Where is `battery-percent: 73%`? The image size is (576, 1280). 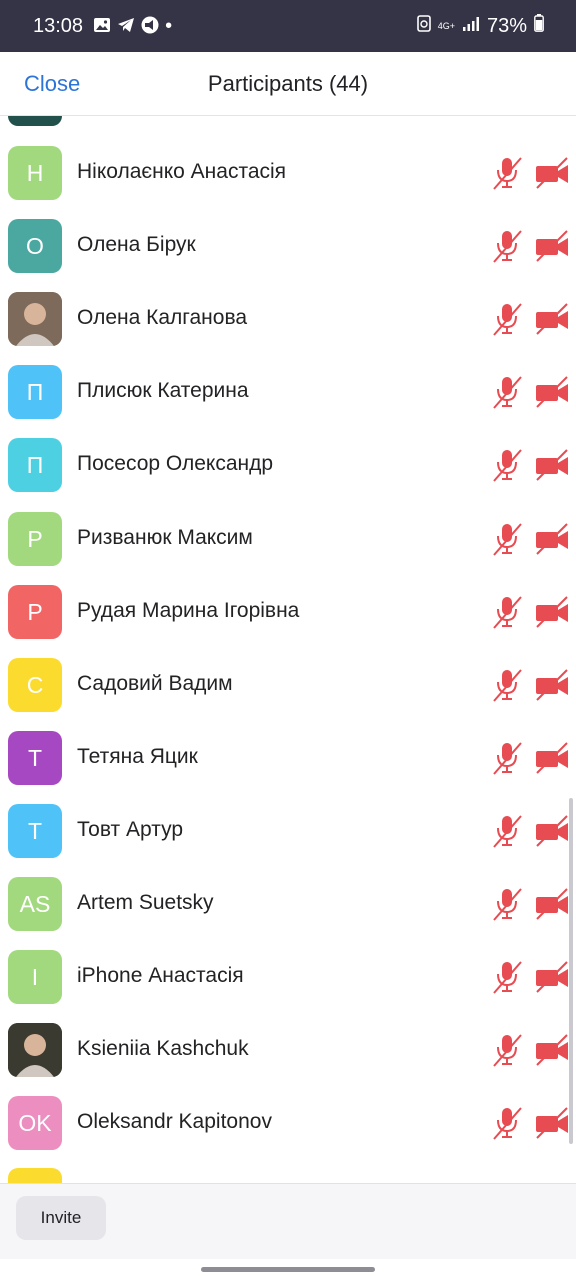 battery-percent: 73% is located at coordinates (506, 25).